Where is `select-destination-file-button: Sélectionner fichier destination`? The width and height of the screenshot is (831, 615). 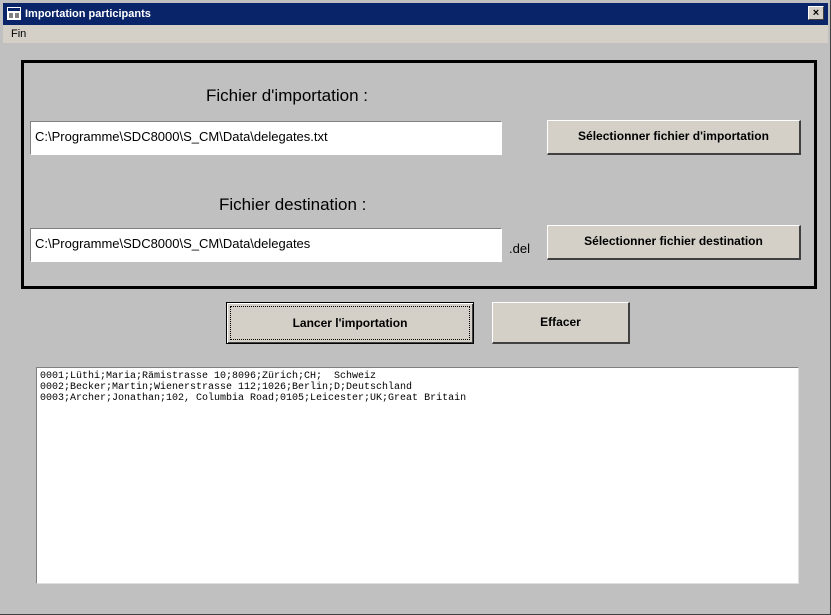 select-destination-file-button: Sélectionner fichier destination is located at coordinates (674, 242).